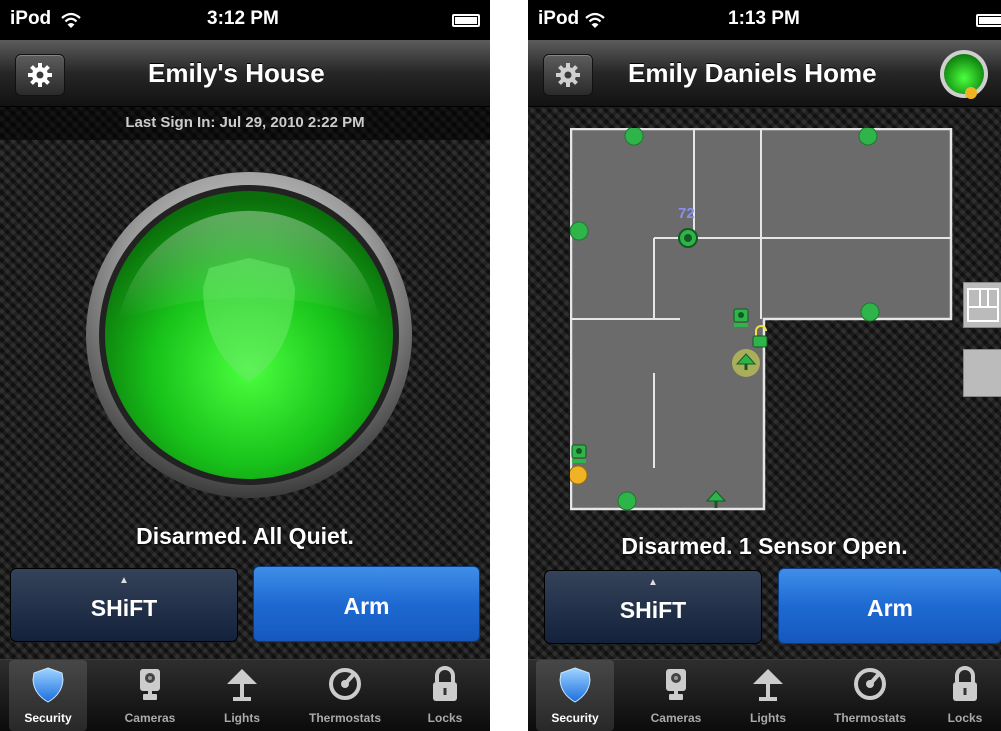 The height and width of the screenshot is (731, 1001). I want to click on status-time: 1:13 PM, so click(764, 18).